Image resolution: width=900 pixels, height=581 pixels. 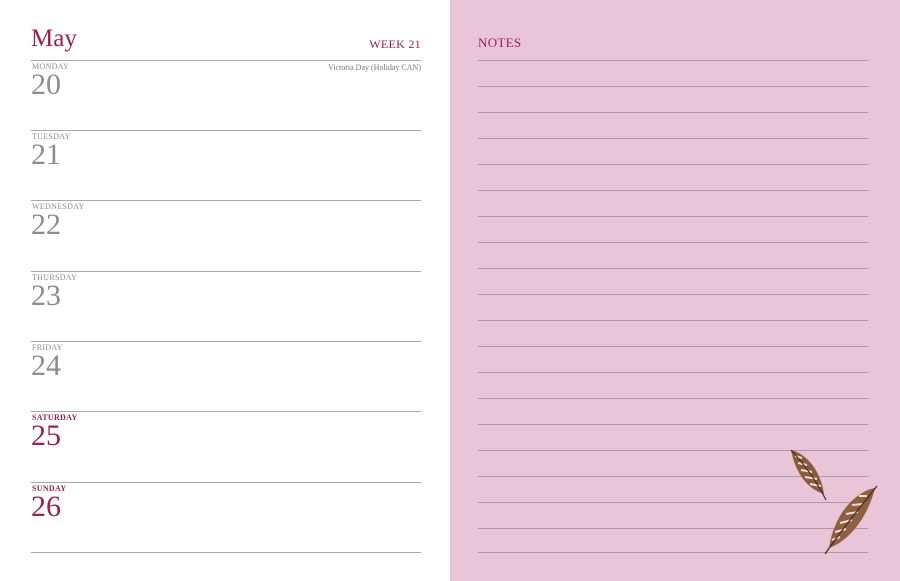 What do you see at coordinates (226, 376) in the screenshot?
I see `day-entry-friday: FRIDAY 24` at bounding box center [226, 376].